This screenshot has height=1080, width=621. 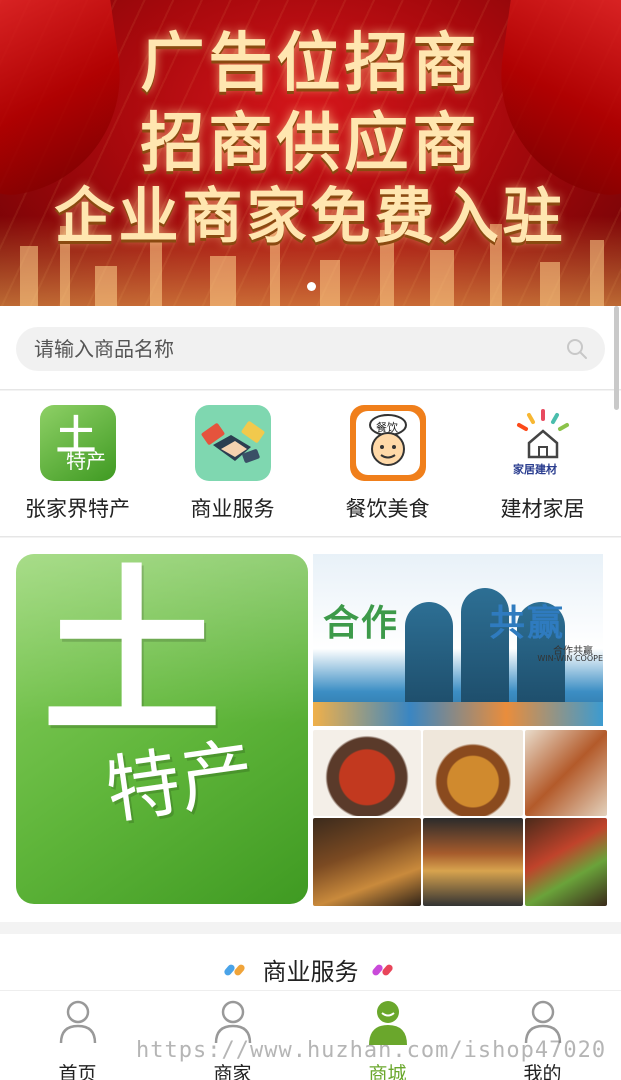 What do you see at coordinates (310, 217) in the screenshot?
I see `banner-headline-3: 企业商家免费入驻` at bounding box center [310, 217].